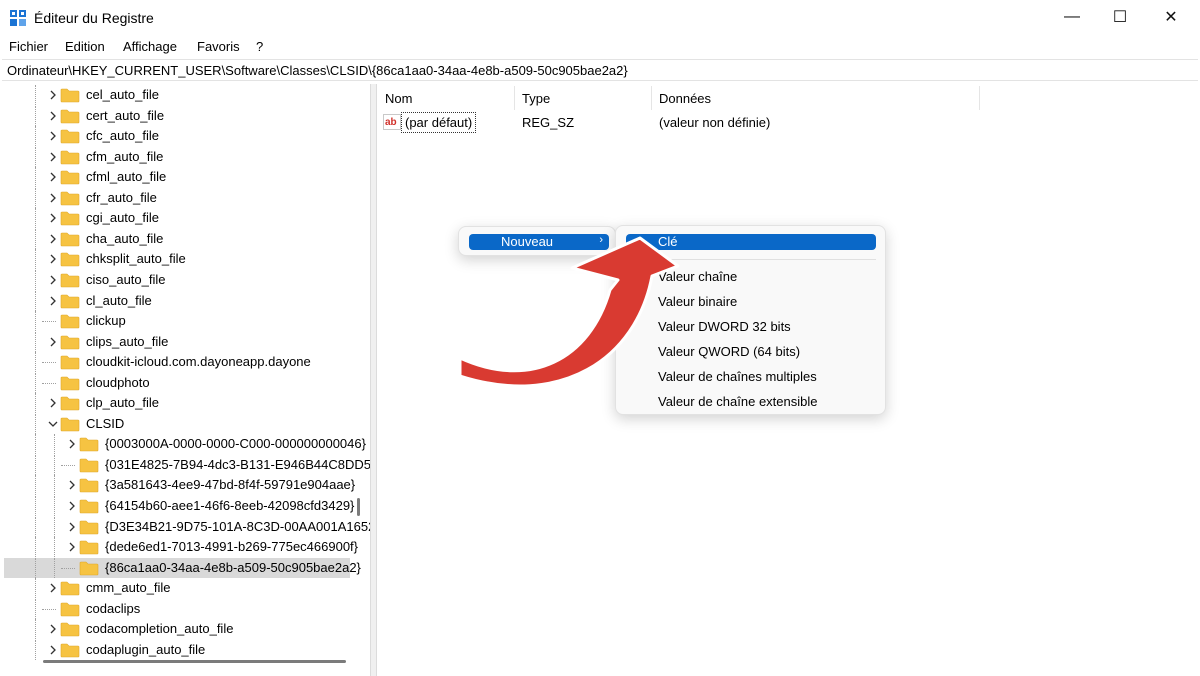 Image resolution: width=1200 pixels, height=676 pixels. I want to click on tree-item: cgi_auto_file, so click(177, 218).